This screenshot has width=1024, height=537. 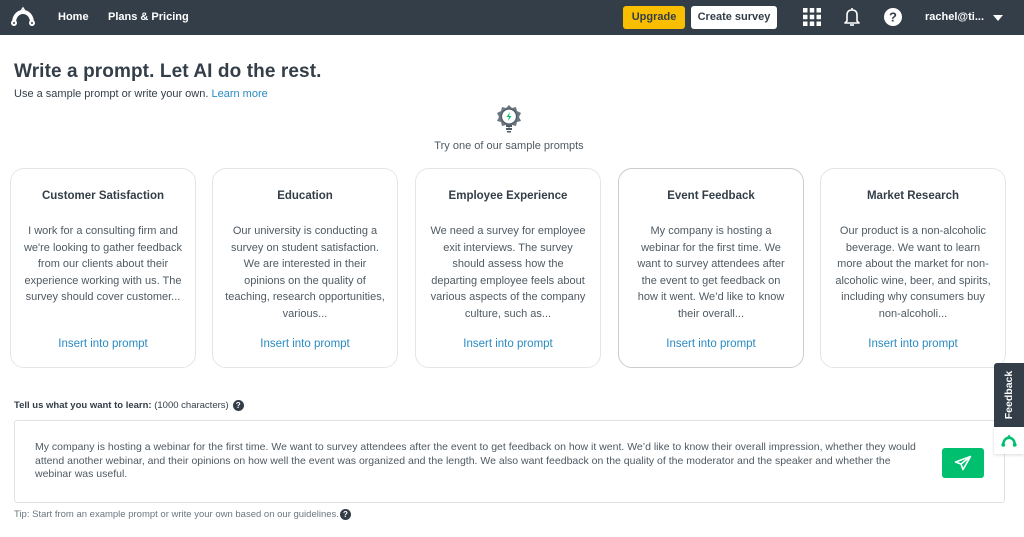 I want to click on card-title: Event Feedback, so click(x=711, y=196).